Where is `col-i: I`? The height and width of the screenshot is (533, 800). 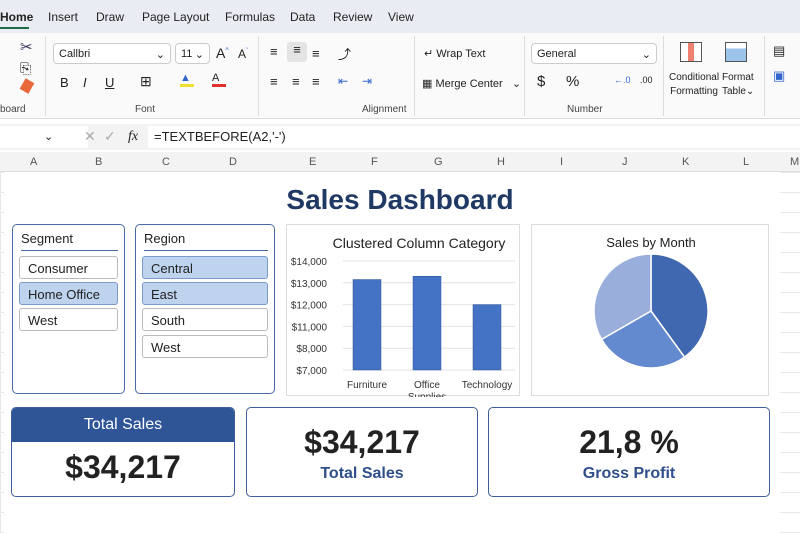
col-i: I is located at coordinates (561, 162).